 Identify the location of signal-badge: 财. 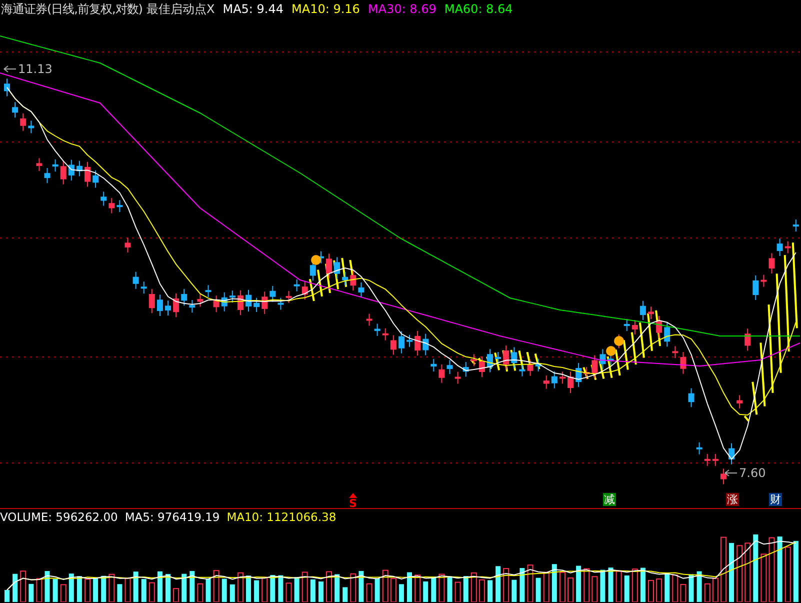
(775, 499).